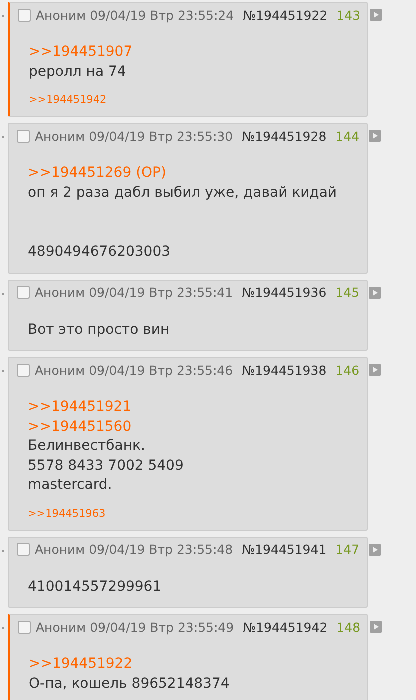 The width and height of the screenshot is (416, 700). I want to click on post-index: 146, so click(348, 370).